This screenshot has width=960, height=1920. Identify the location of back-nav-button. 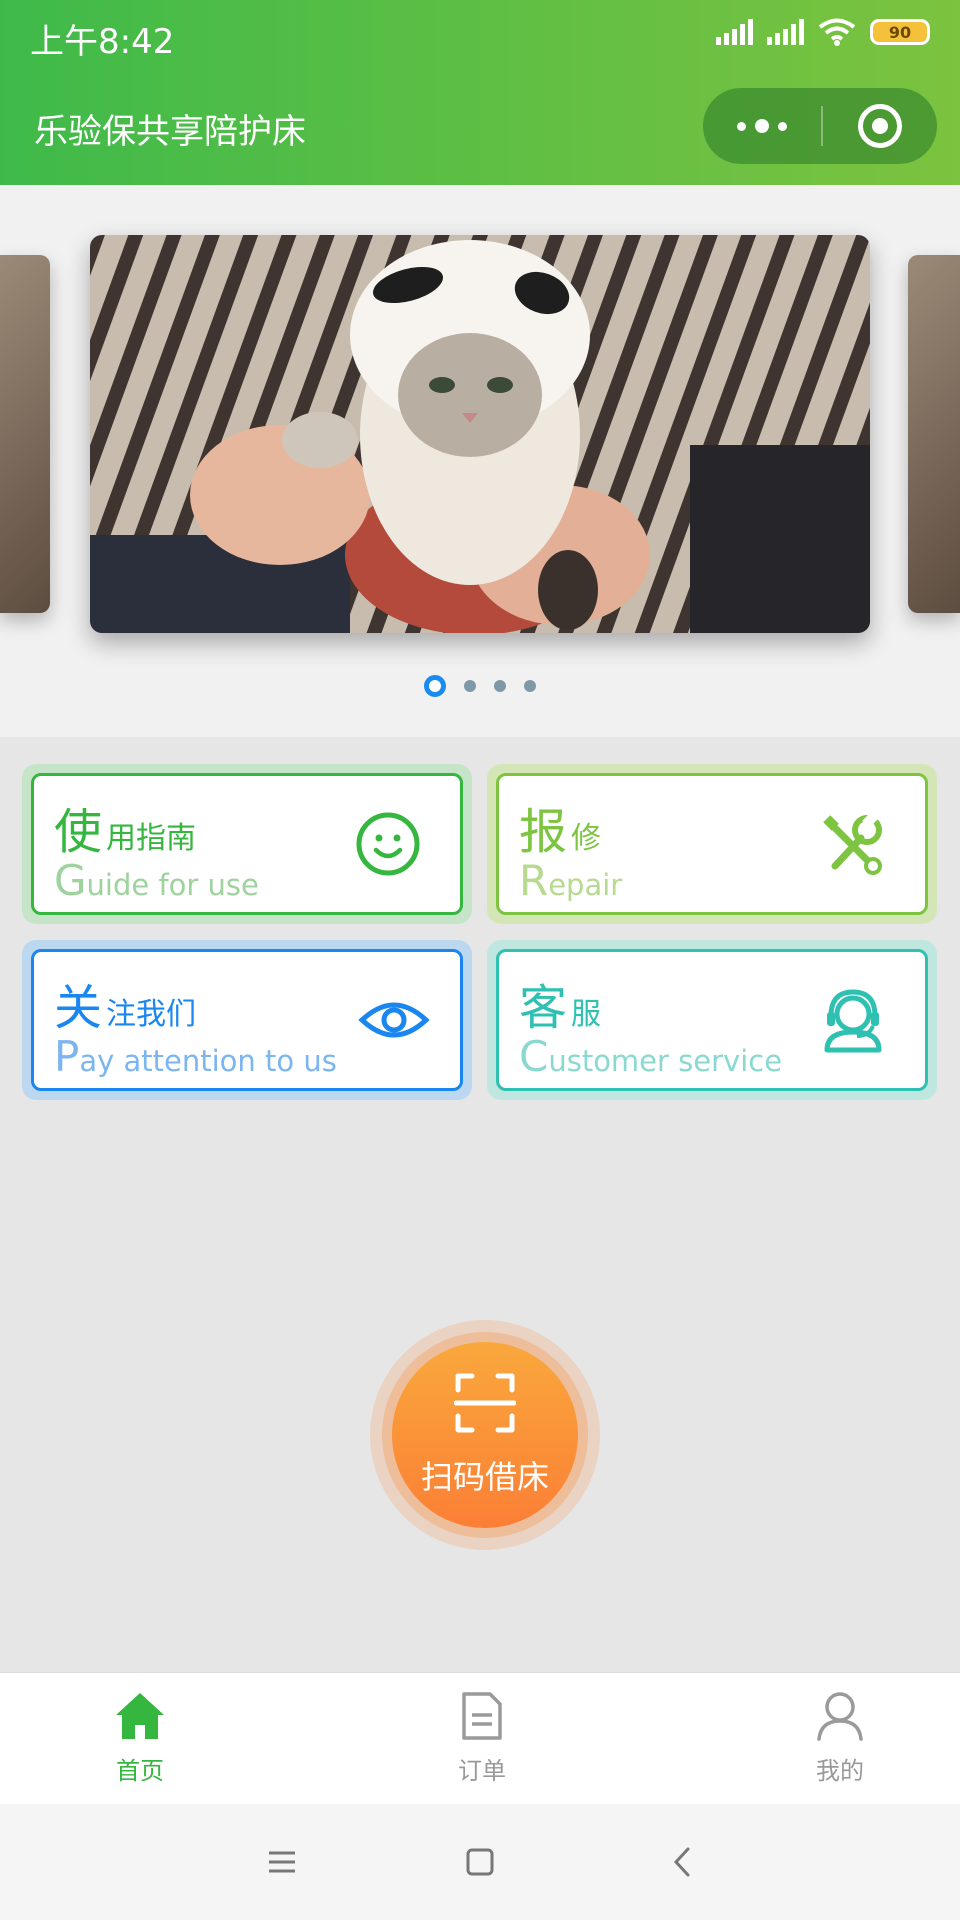
(682, 1862).